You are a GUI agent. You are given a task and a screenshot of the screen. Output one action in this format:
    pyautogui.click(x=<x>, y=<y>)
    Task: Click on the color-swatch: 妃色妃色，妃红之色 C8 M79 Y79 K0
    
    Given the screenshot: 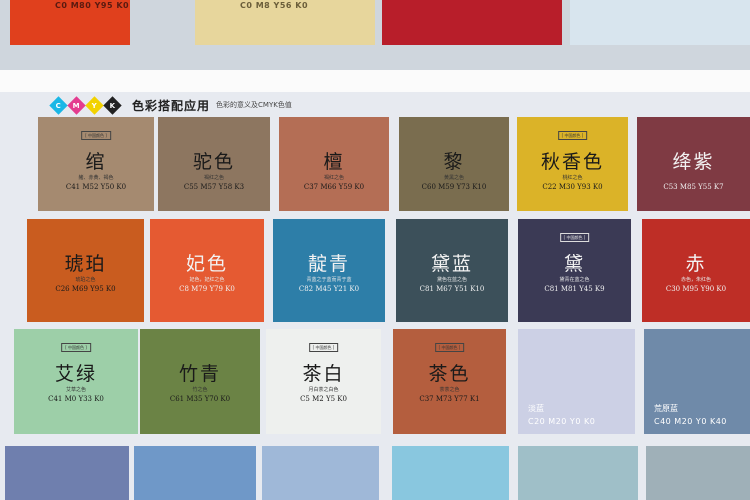 What is the action you would take?
    pyautogui.click(x=207, y=270)
    